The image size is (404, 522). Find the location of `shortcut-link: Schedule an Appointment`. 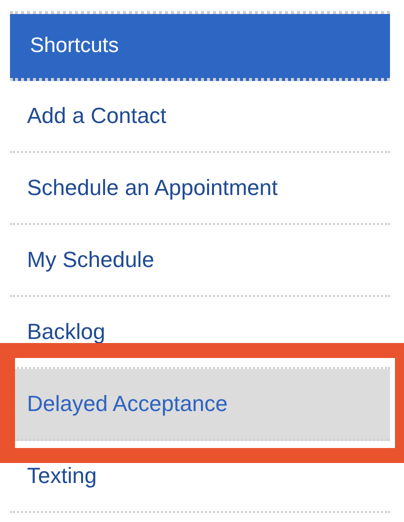

shortcut-link: Schedule an Appointment is located at coordinates (200, 189).